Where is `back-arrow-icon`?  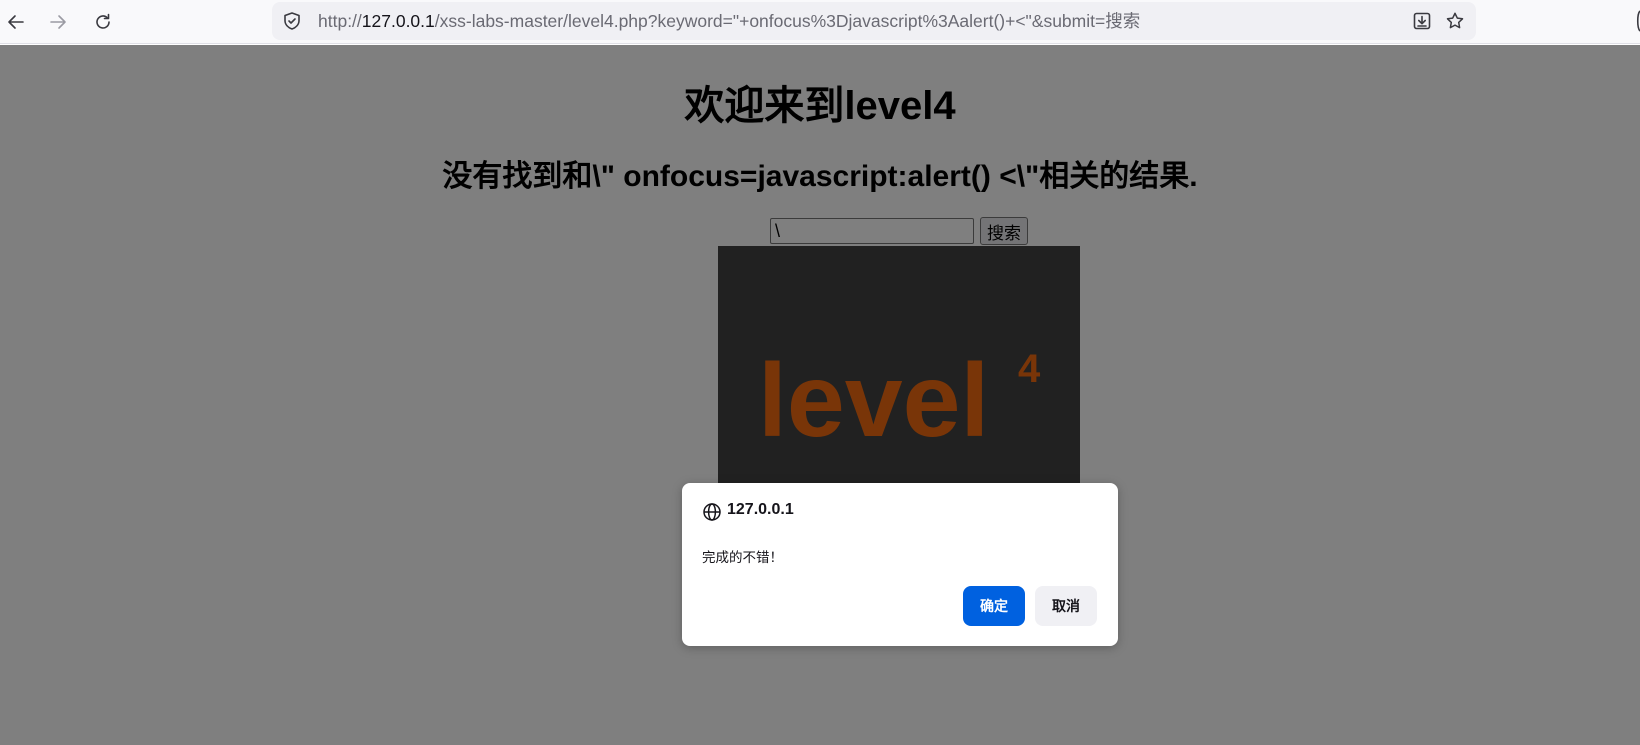 back-arrow-icon is located at coordinates (16, 22).